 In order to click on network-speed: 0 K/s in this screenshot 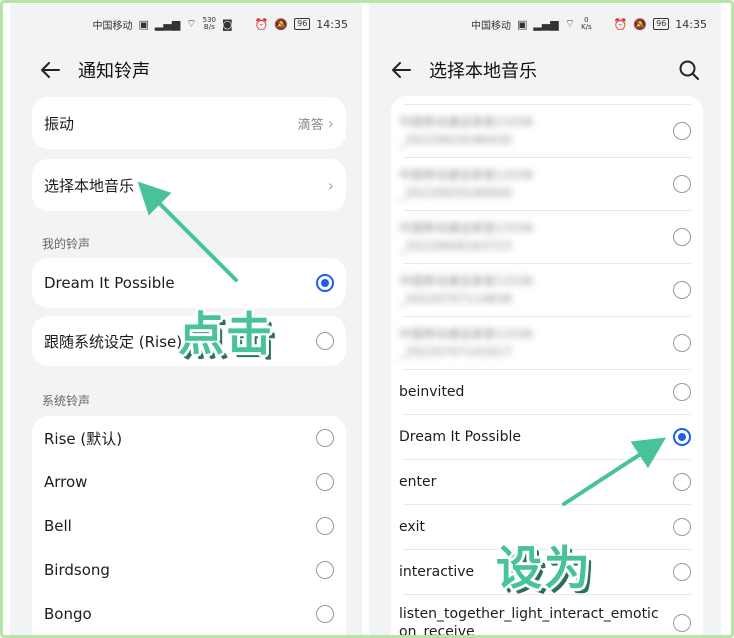, I will do `click(586, 23)`.